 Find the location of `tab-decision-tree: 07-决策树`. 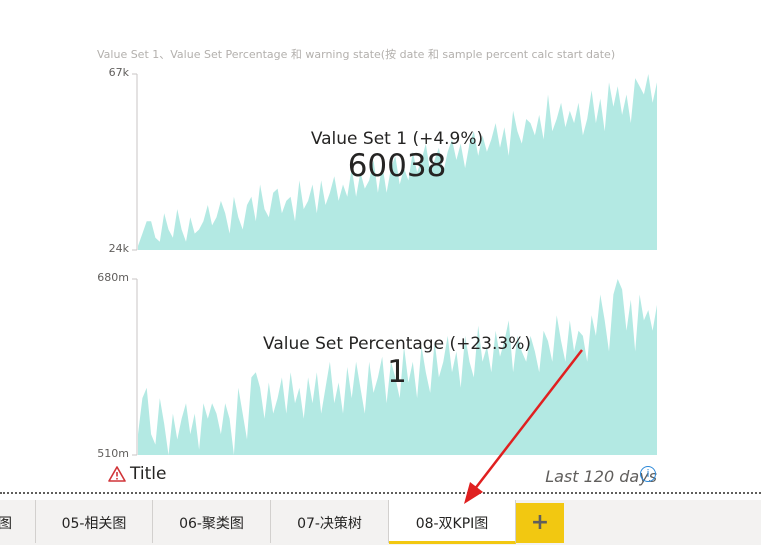

tab-decision-tree: 07-决策树 is located at coordinates (330, 521).